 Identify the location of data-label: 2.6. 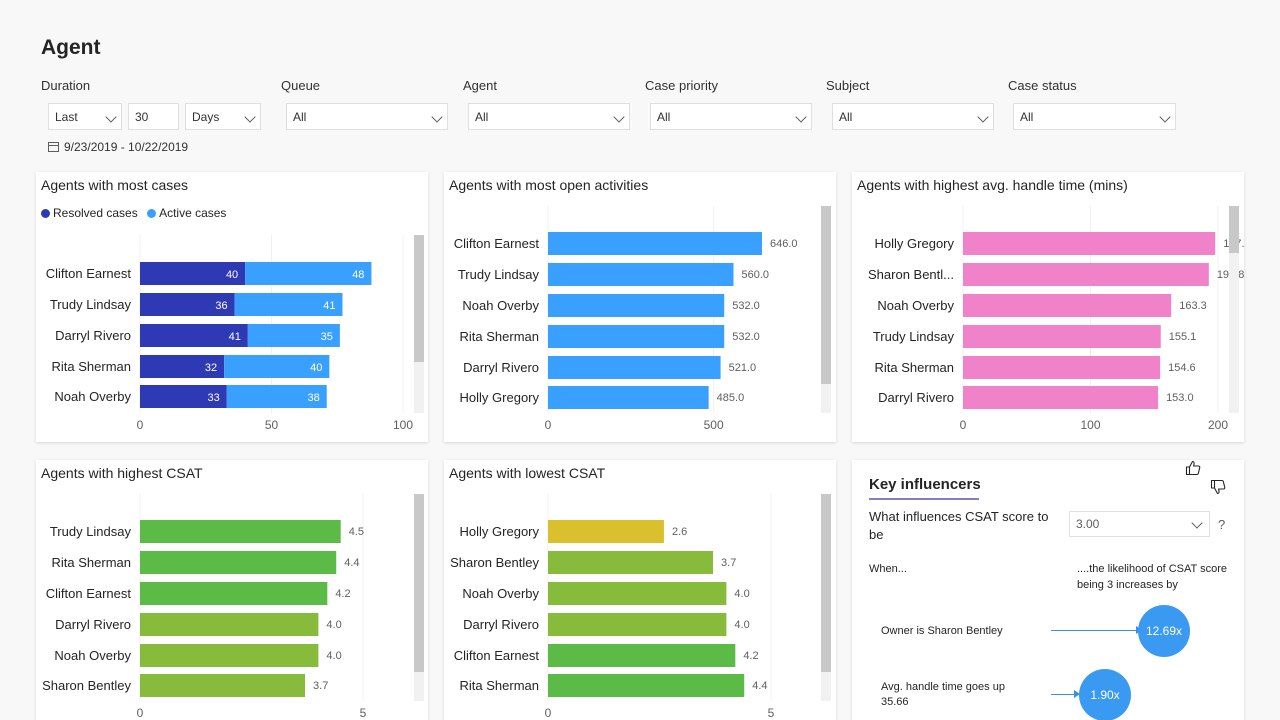
(679, 532).